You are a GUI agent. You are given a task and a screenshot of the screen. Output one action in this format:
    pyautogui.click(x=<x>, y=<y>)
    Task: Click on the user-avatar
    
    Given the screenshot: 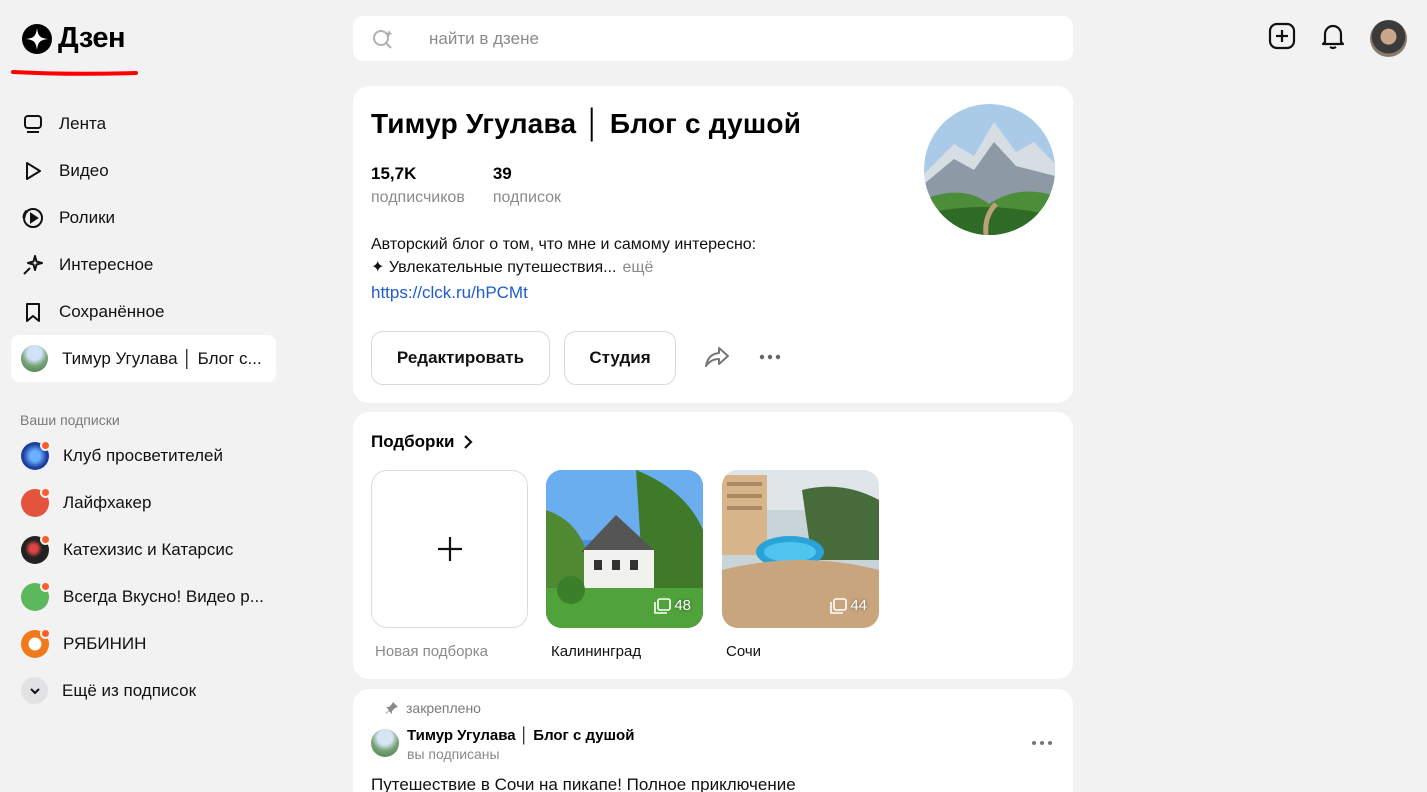 What is the action you would take?
    pyautogui.click(x=1388, y=38)
    